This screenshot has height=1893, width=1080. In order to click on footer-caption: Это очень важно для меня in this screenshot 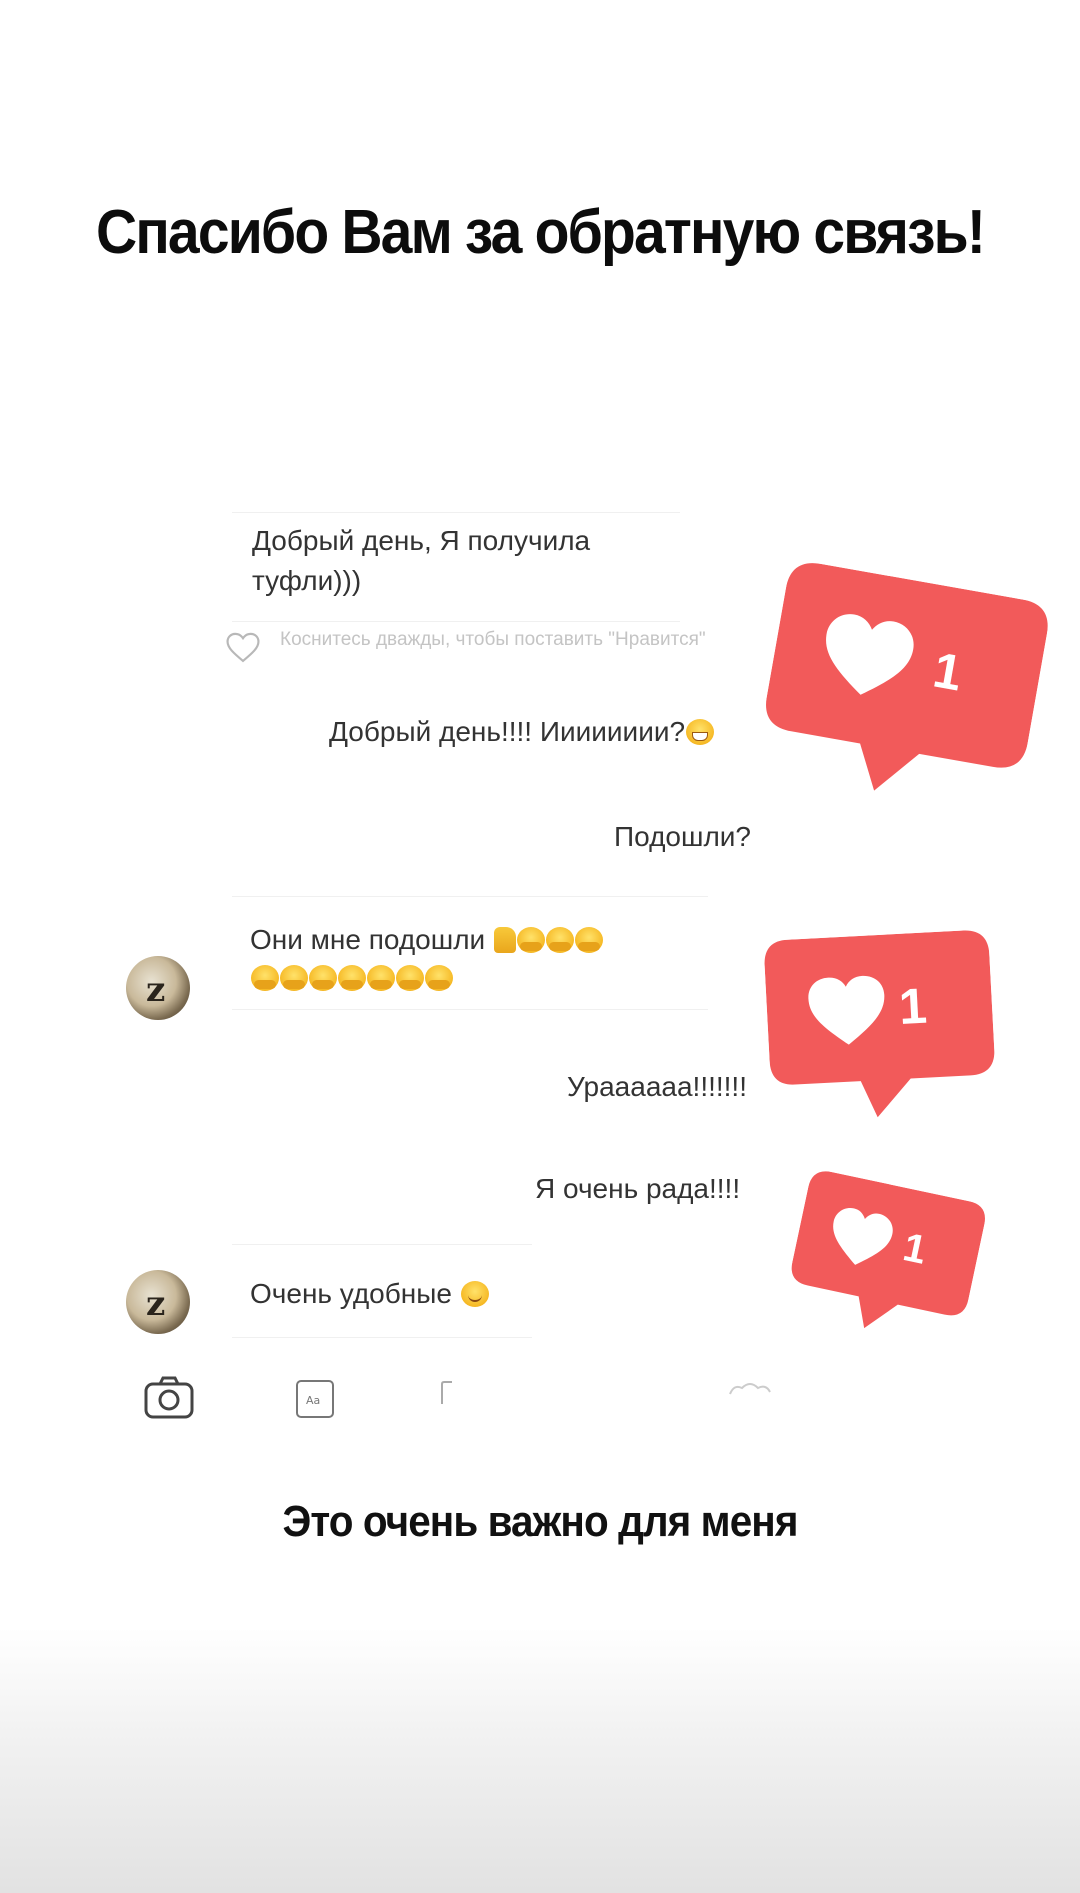, I will do `click(540, 1521)`.